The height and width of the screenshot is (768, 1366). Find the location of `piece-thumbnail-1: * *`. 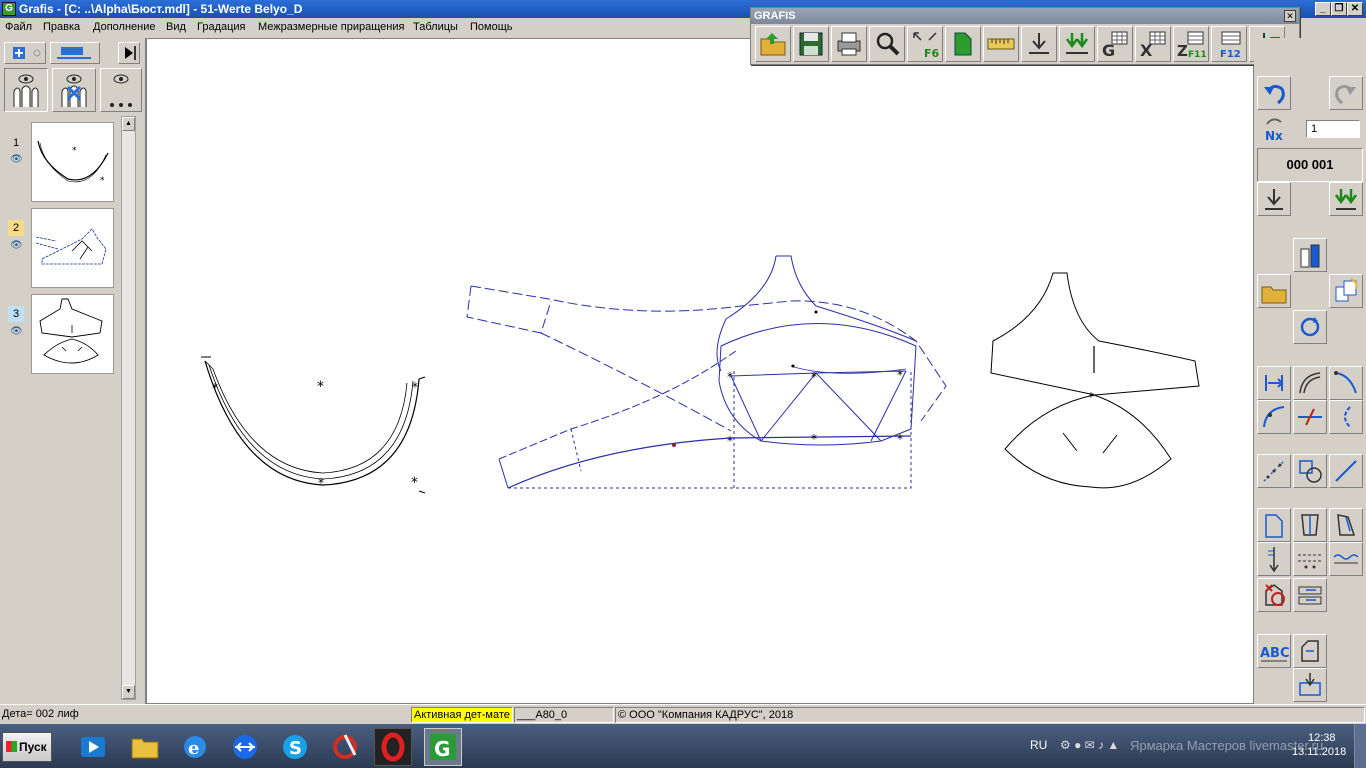

piece-thumbnail-1: * * is located at coordinates (72, 162).